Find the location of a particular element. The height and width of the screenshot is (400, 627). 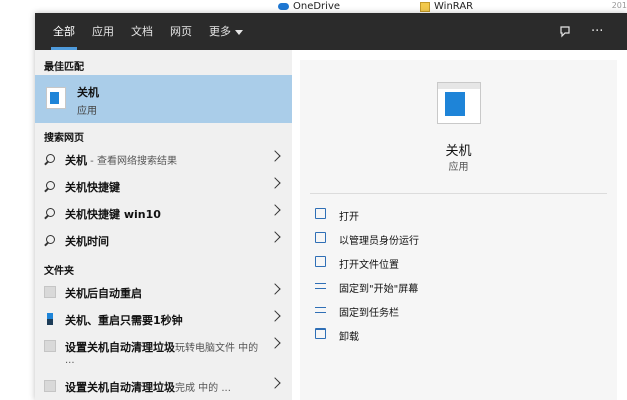

tab-more-label: 更多 is located at coordinates (220, 31).